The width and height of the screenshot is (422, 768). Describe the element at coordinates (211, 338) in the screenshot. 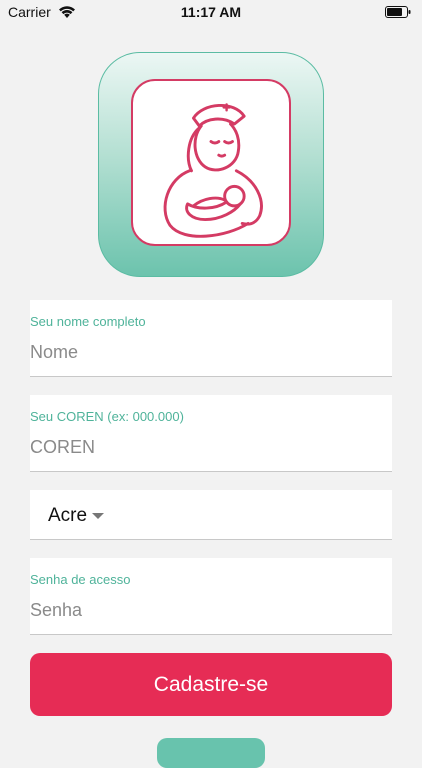

I see `name-field: Seu nome completo` at that location.